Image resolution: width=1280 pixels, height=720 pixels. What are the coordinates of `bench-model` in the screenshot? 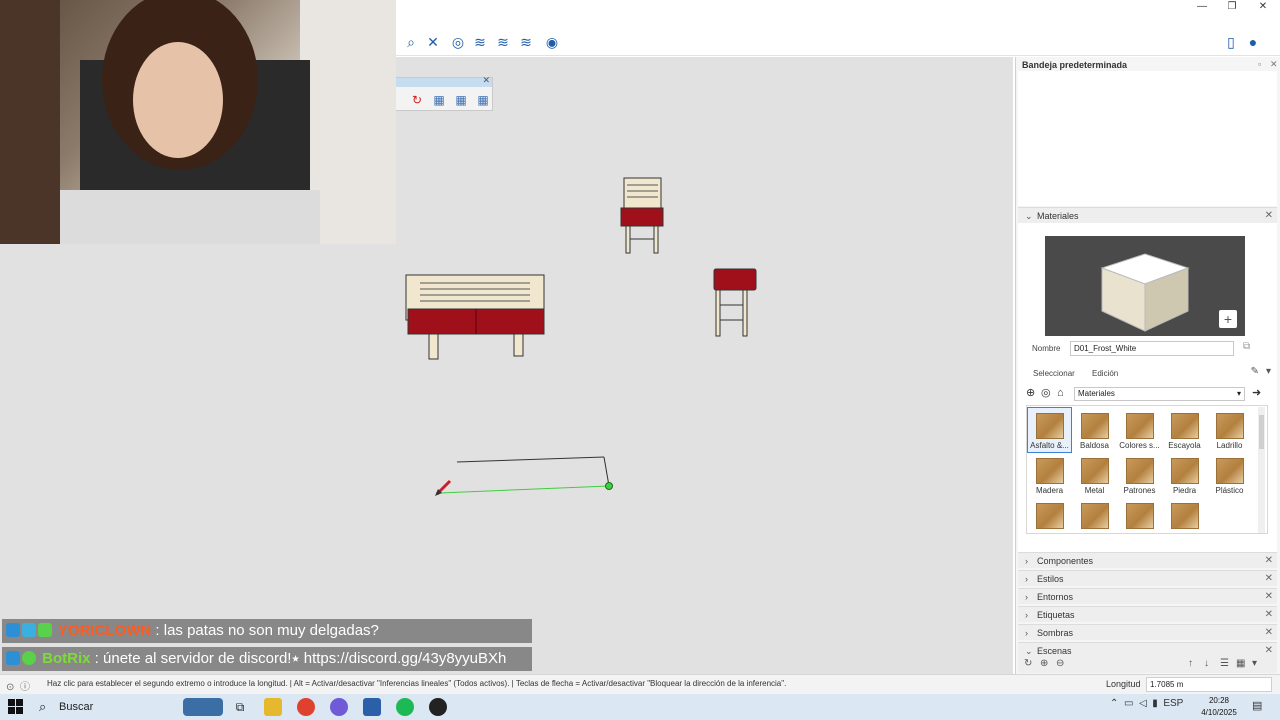 It's located at (475, 317).